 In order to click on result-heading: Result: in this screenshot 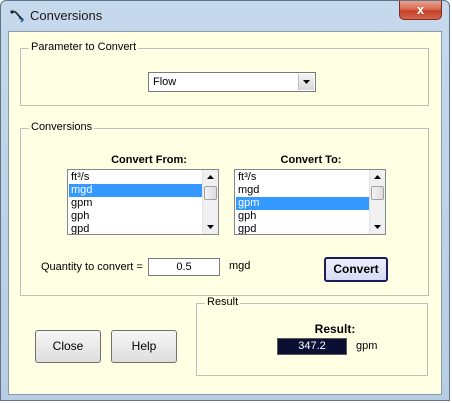, I will do `click(335, 329)`.